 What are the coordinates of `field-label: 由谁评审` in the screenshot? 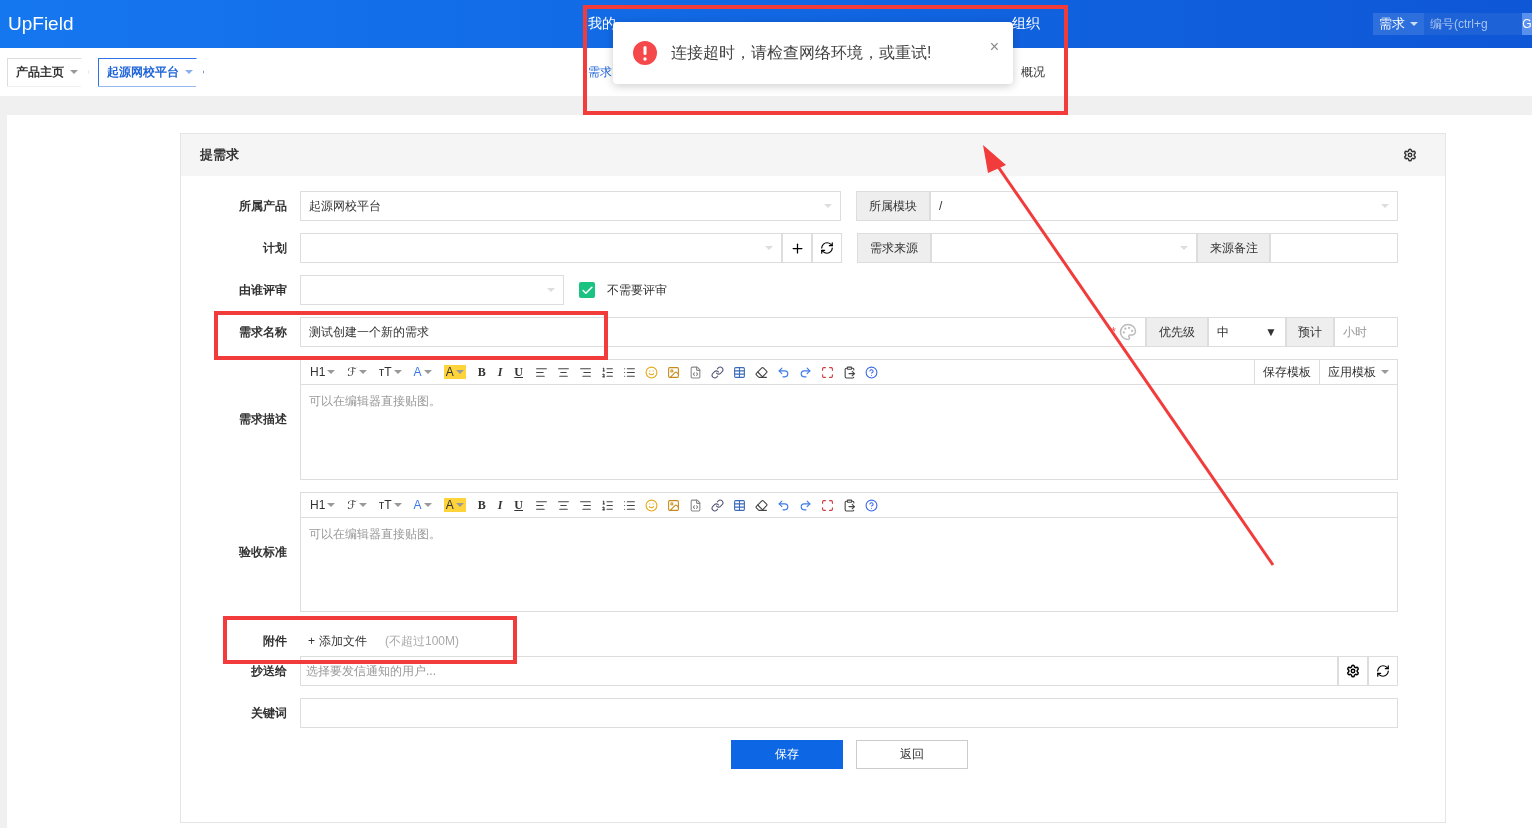 It's located at (262, 290).